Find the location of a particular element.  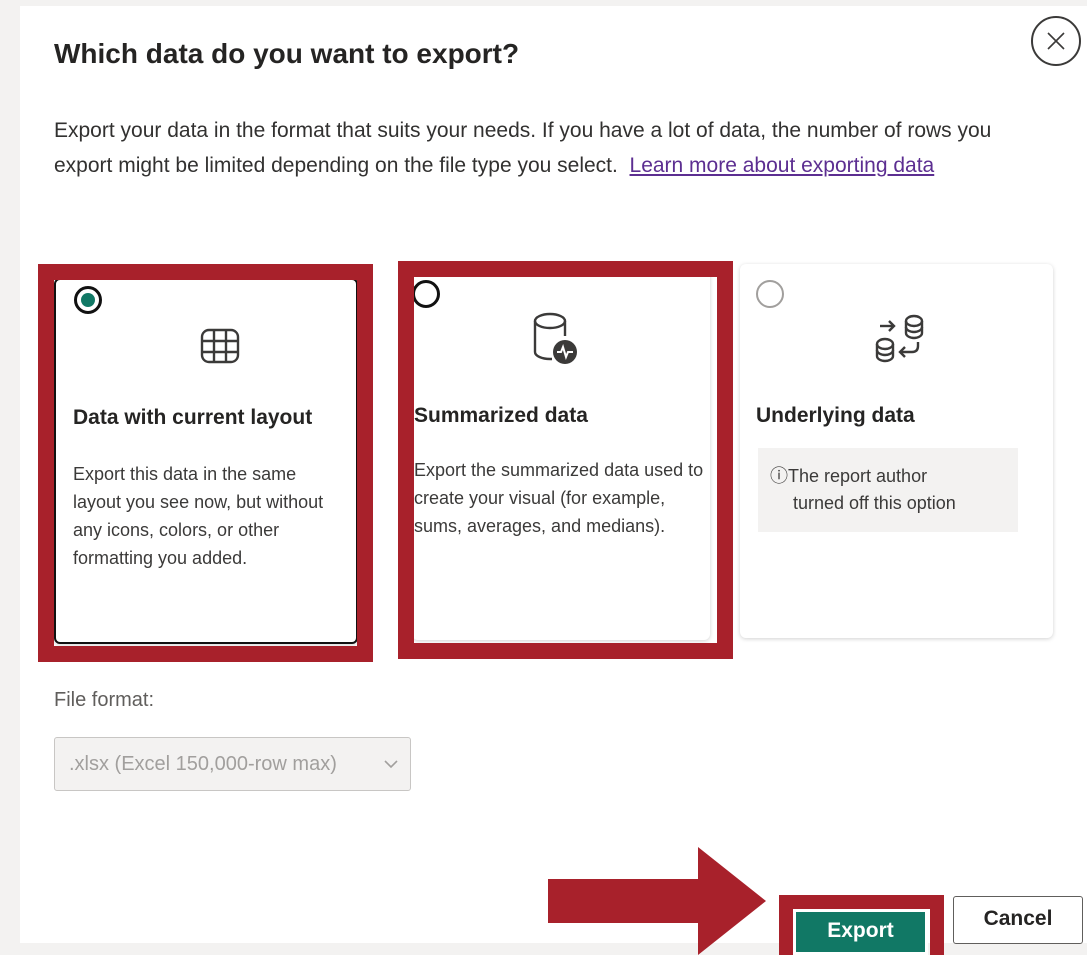

option-title: Data with current layout is located at coordinates (193, 417).